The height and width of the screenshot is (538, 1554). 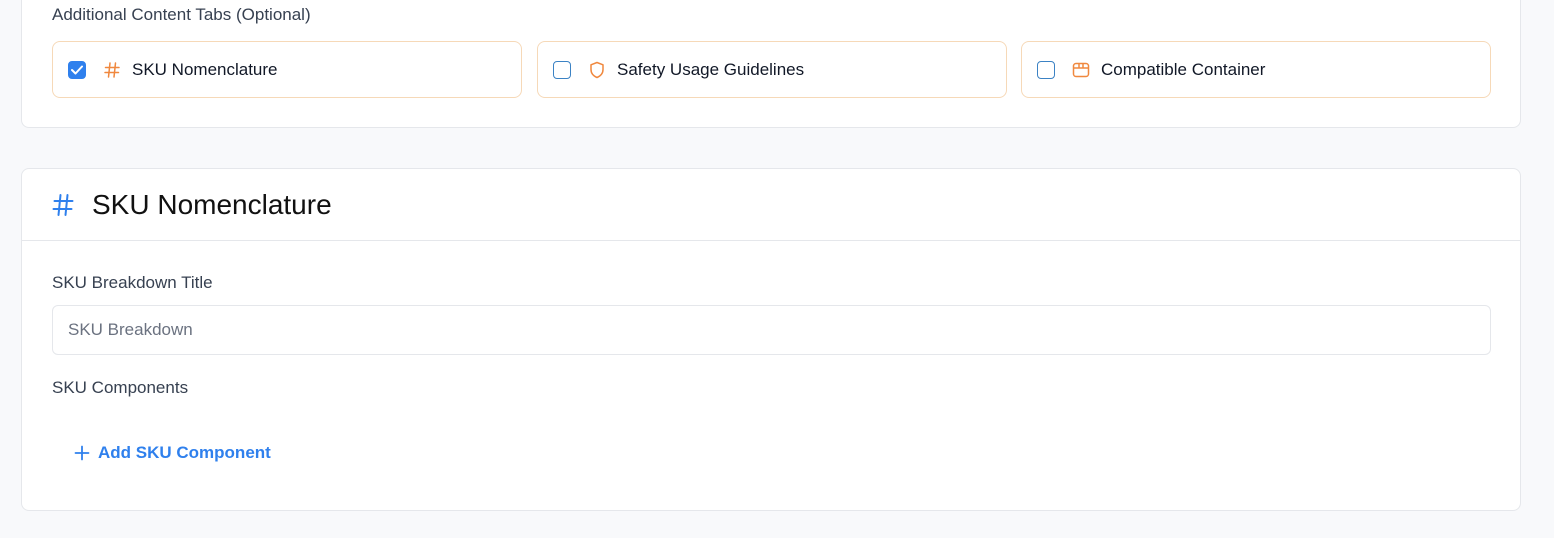 I want to click on shield-icon, so click(x=597, y=70).